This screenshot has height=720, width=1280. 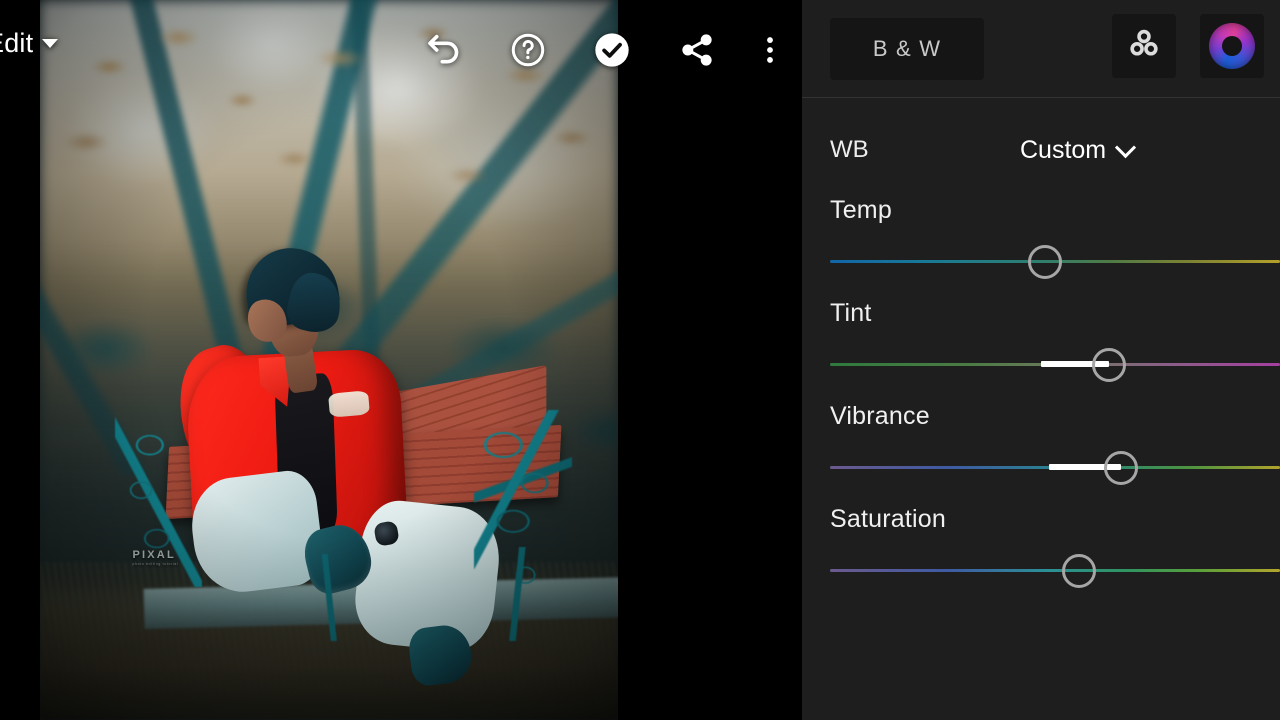 I want to click on more-options-button, so click(x=770, y=50).